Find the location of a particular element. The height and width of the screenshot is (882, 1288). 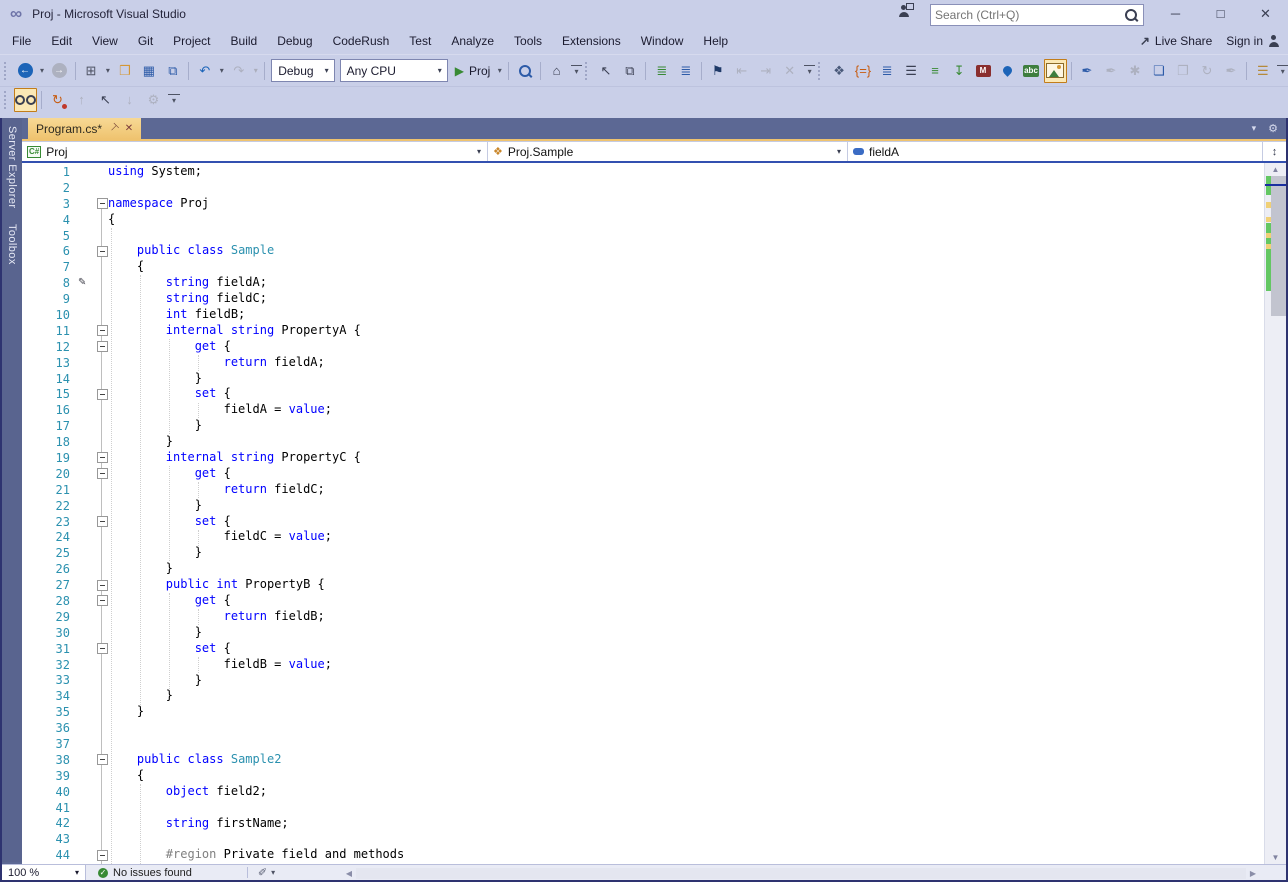

close-button: ✕ is located at coordinates (1265, 14).